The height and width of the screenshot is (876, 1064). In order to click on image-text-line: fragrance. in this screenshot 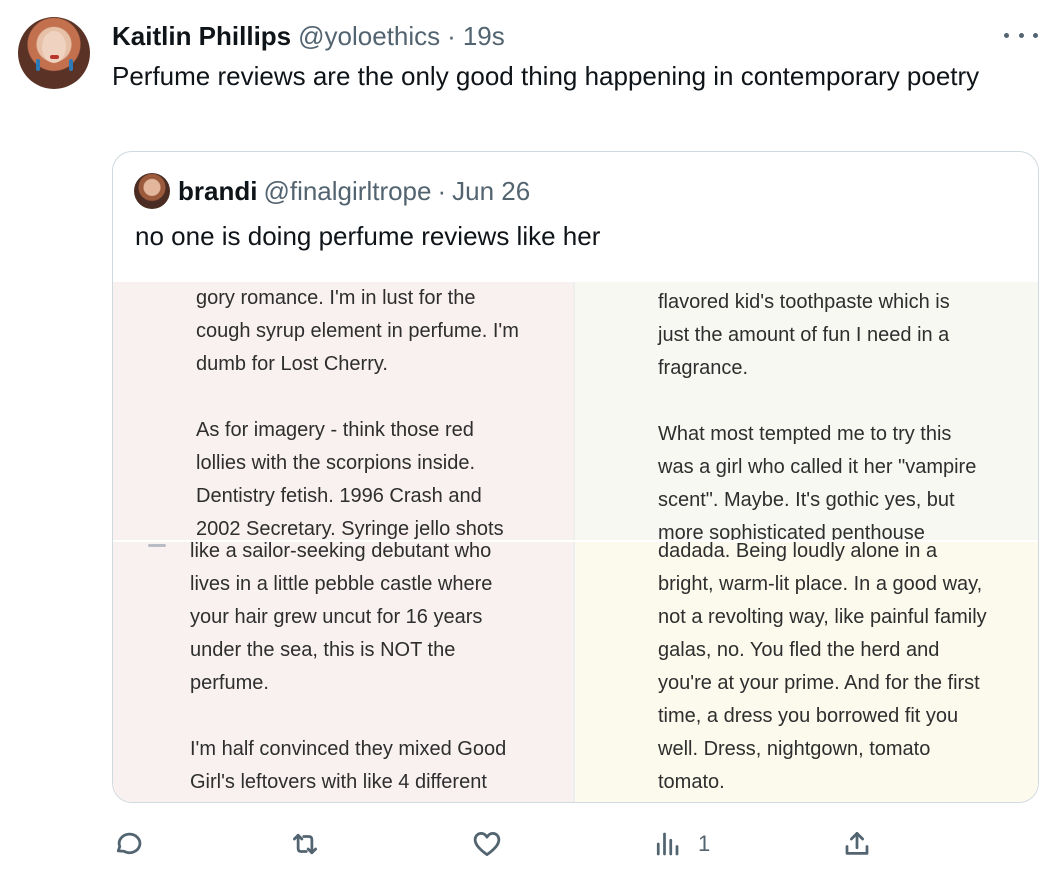, I will do `click(703, 368)`.